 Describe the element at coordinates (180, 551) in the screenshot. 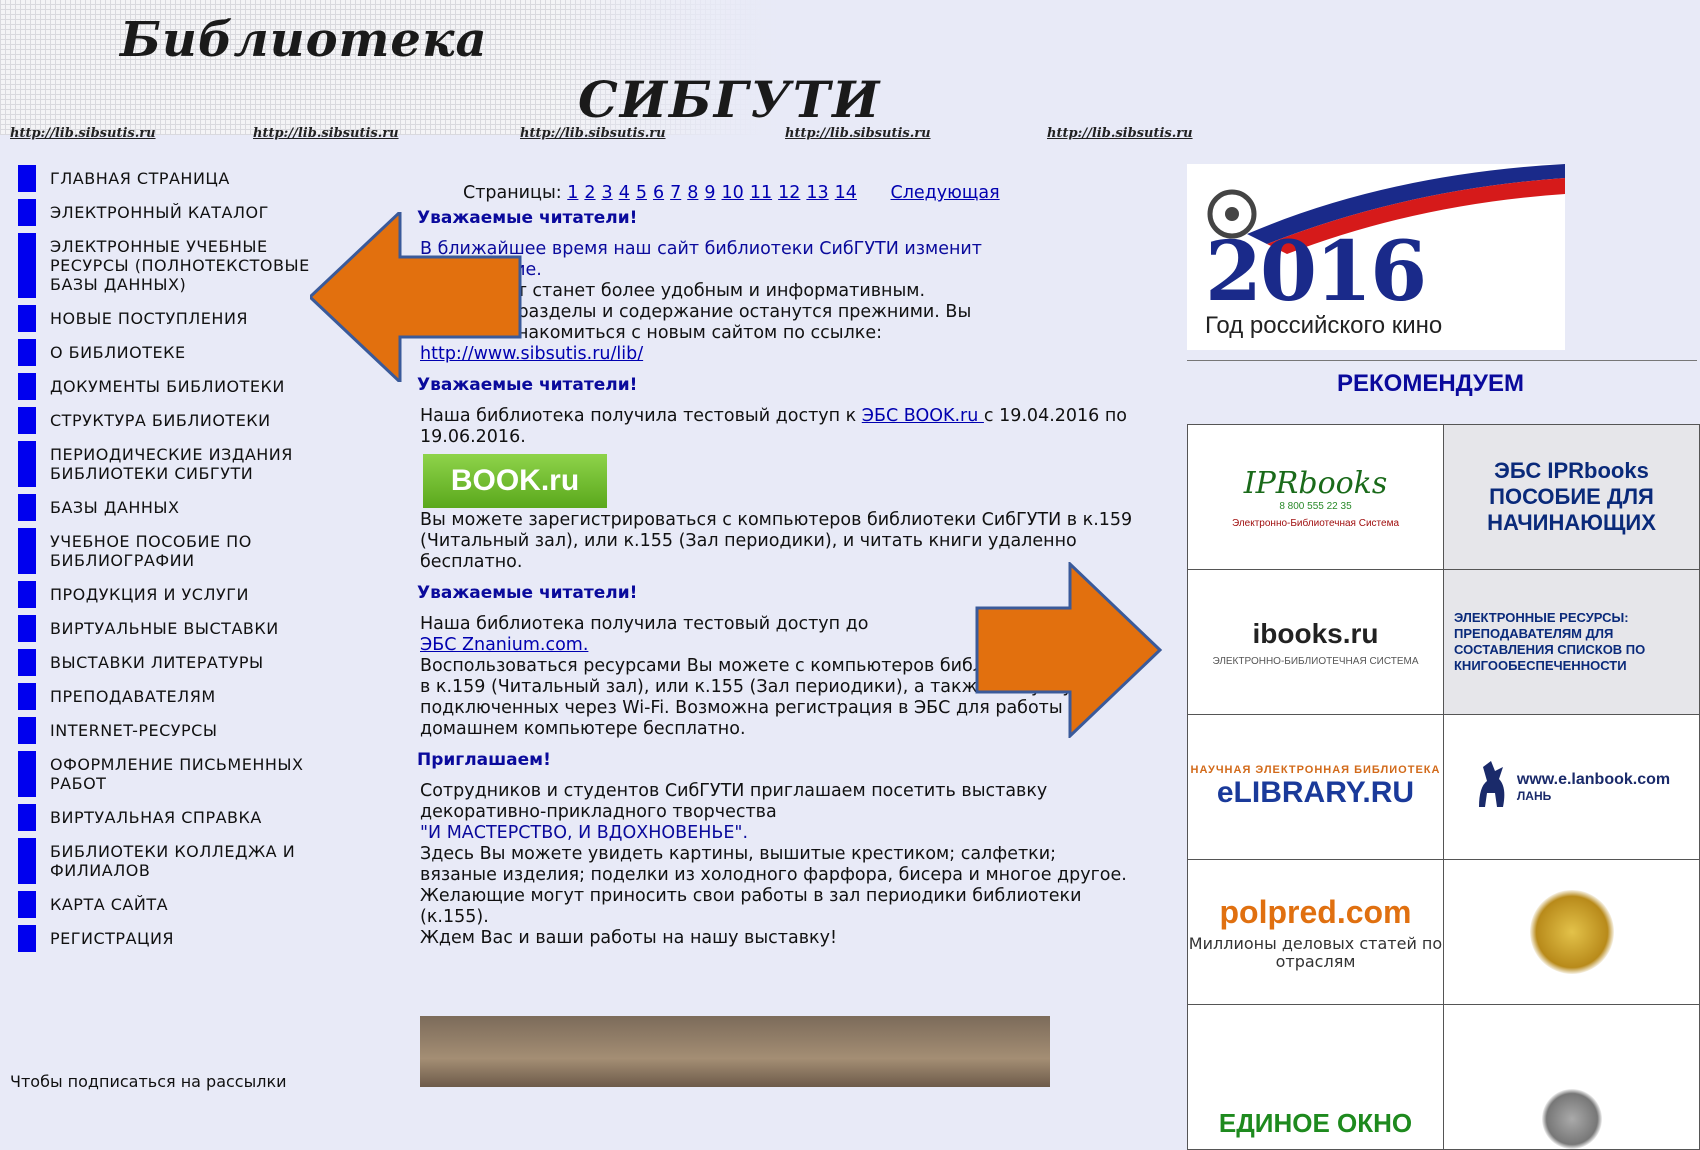

I see `sidebar-item-label: Учебное пособие по библиографии` at that location.